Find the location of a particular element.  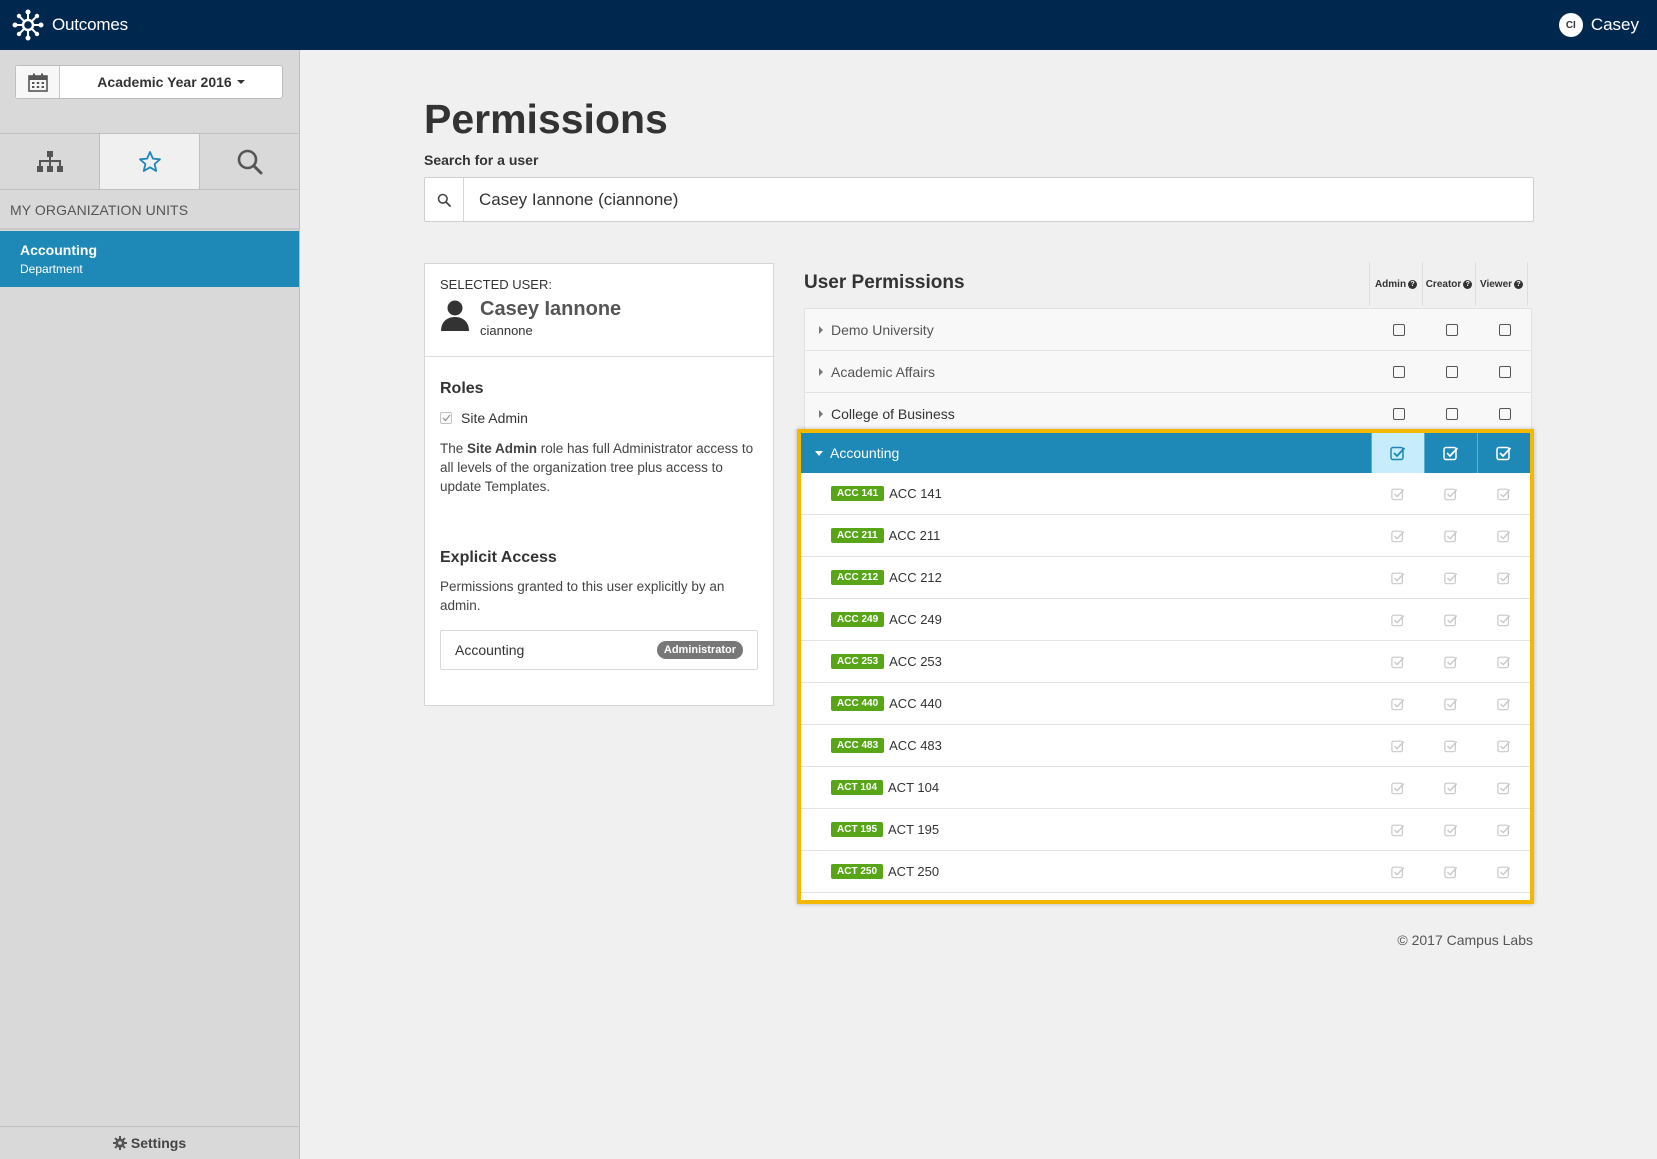

table-row: ACC 211 ACC 211 is located at coordinates (1165, 536).